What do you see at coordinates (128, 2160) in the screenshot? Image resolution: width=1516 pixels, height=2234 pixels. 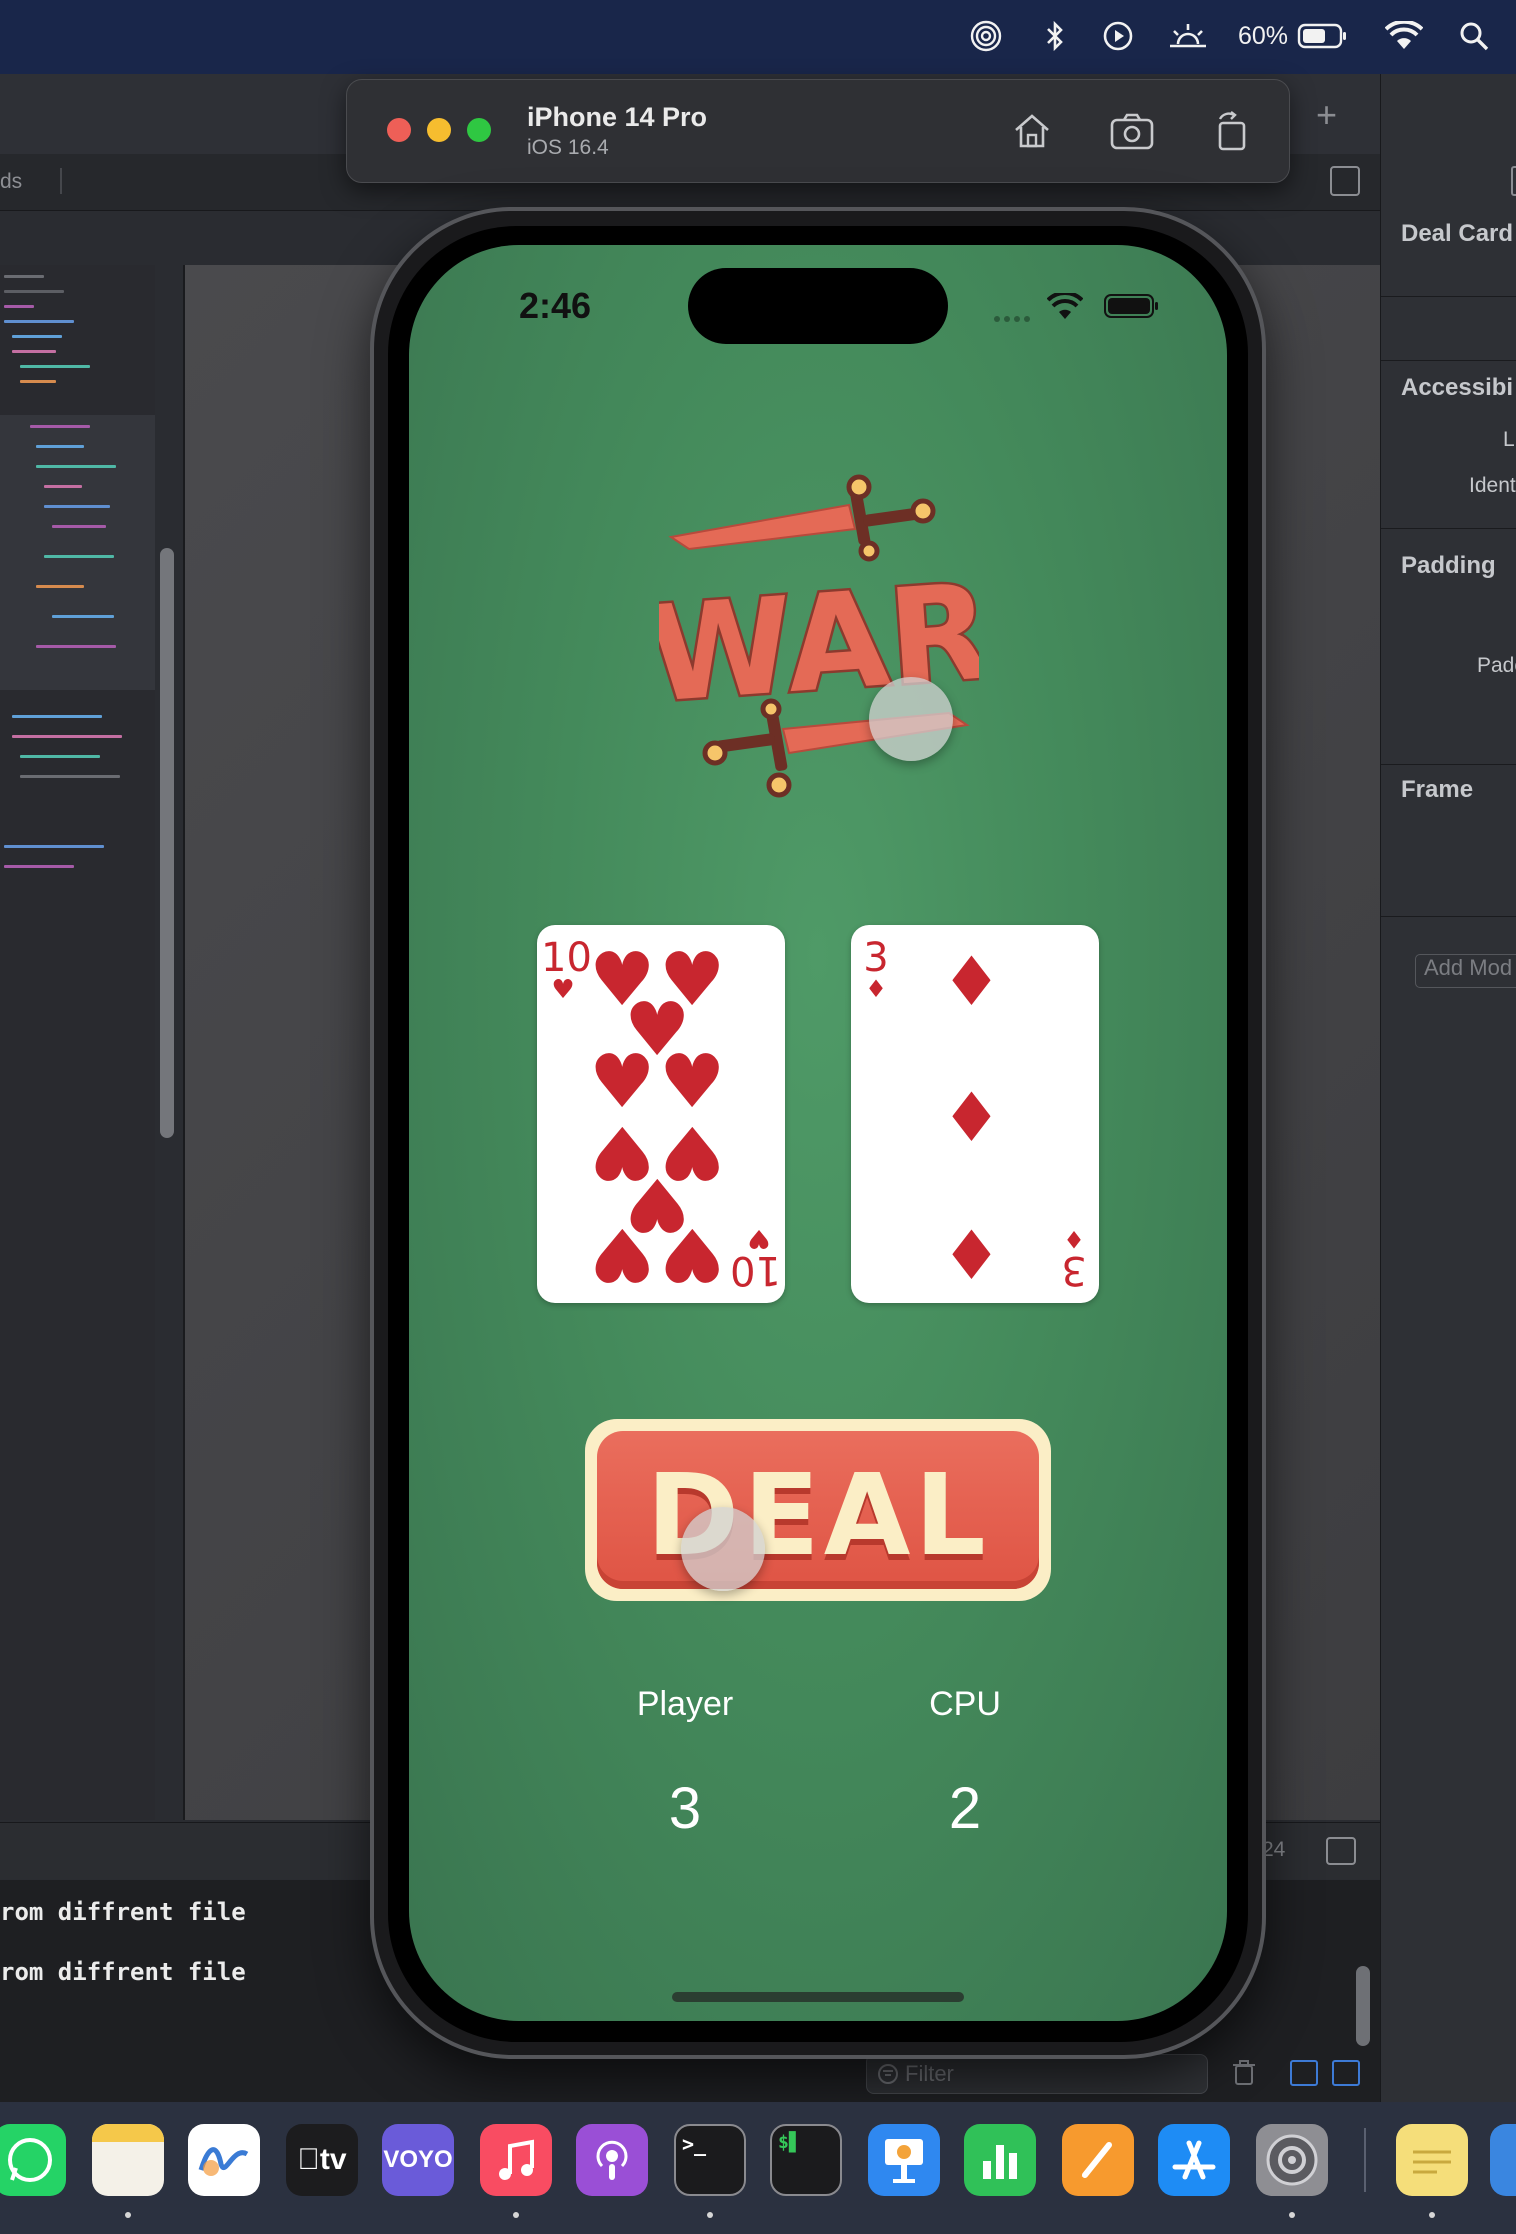 I see `notes-app-icon` at bounding box center [128, 2160].